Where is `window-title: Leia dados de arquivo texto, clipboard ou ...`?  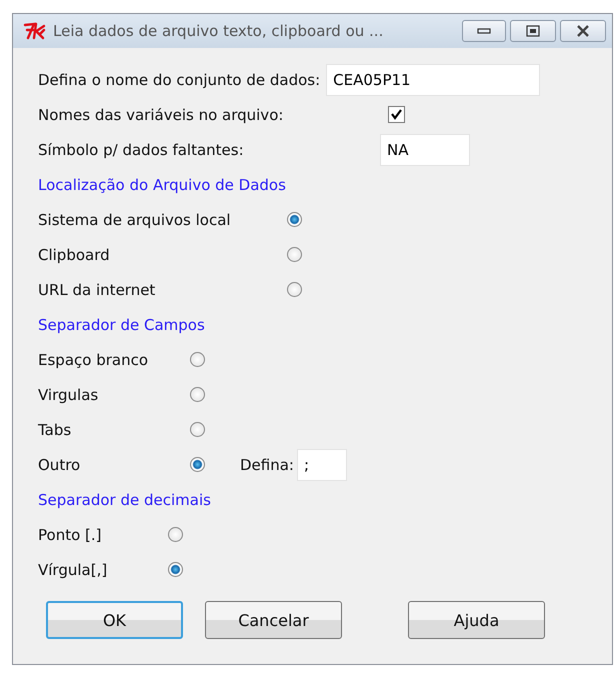 window-title: Leia dados de arquivo texto, clipboard ou ... is located at coordinates (218, 31).